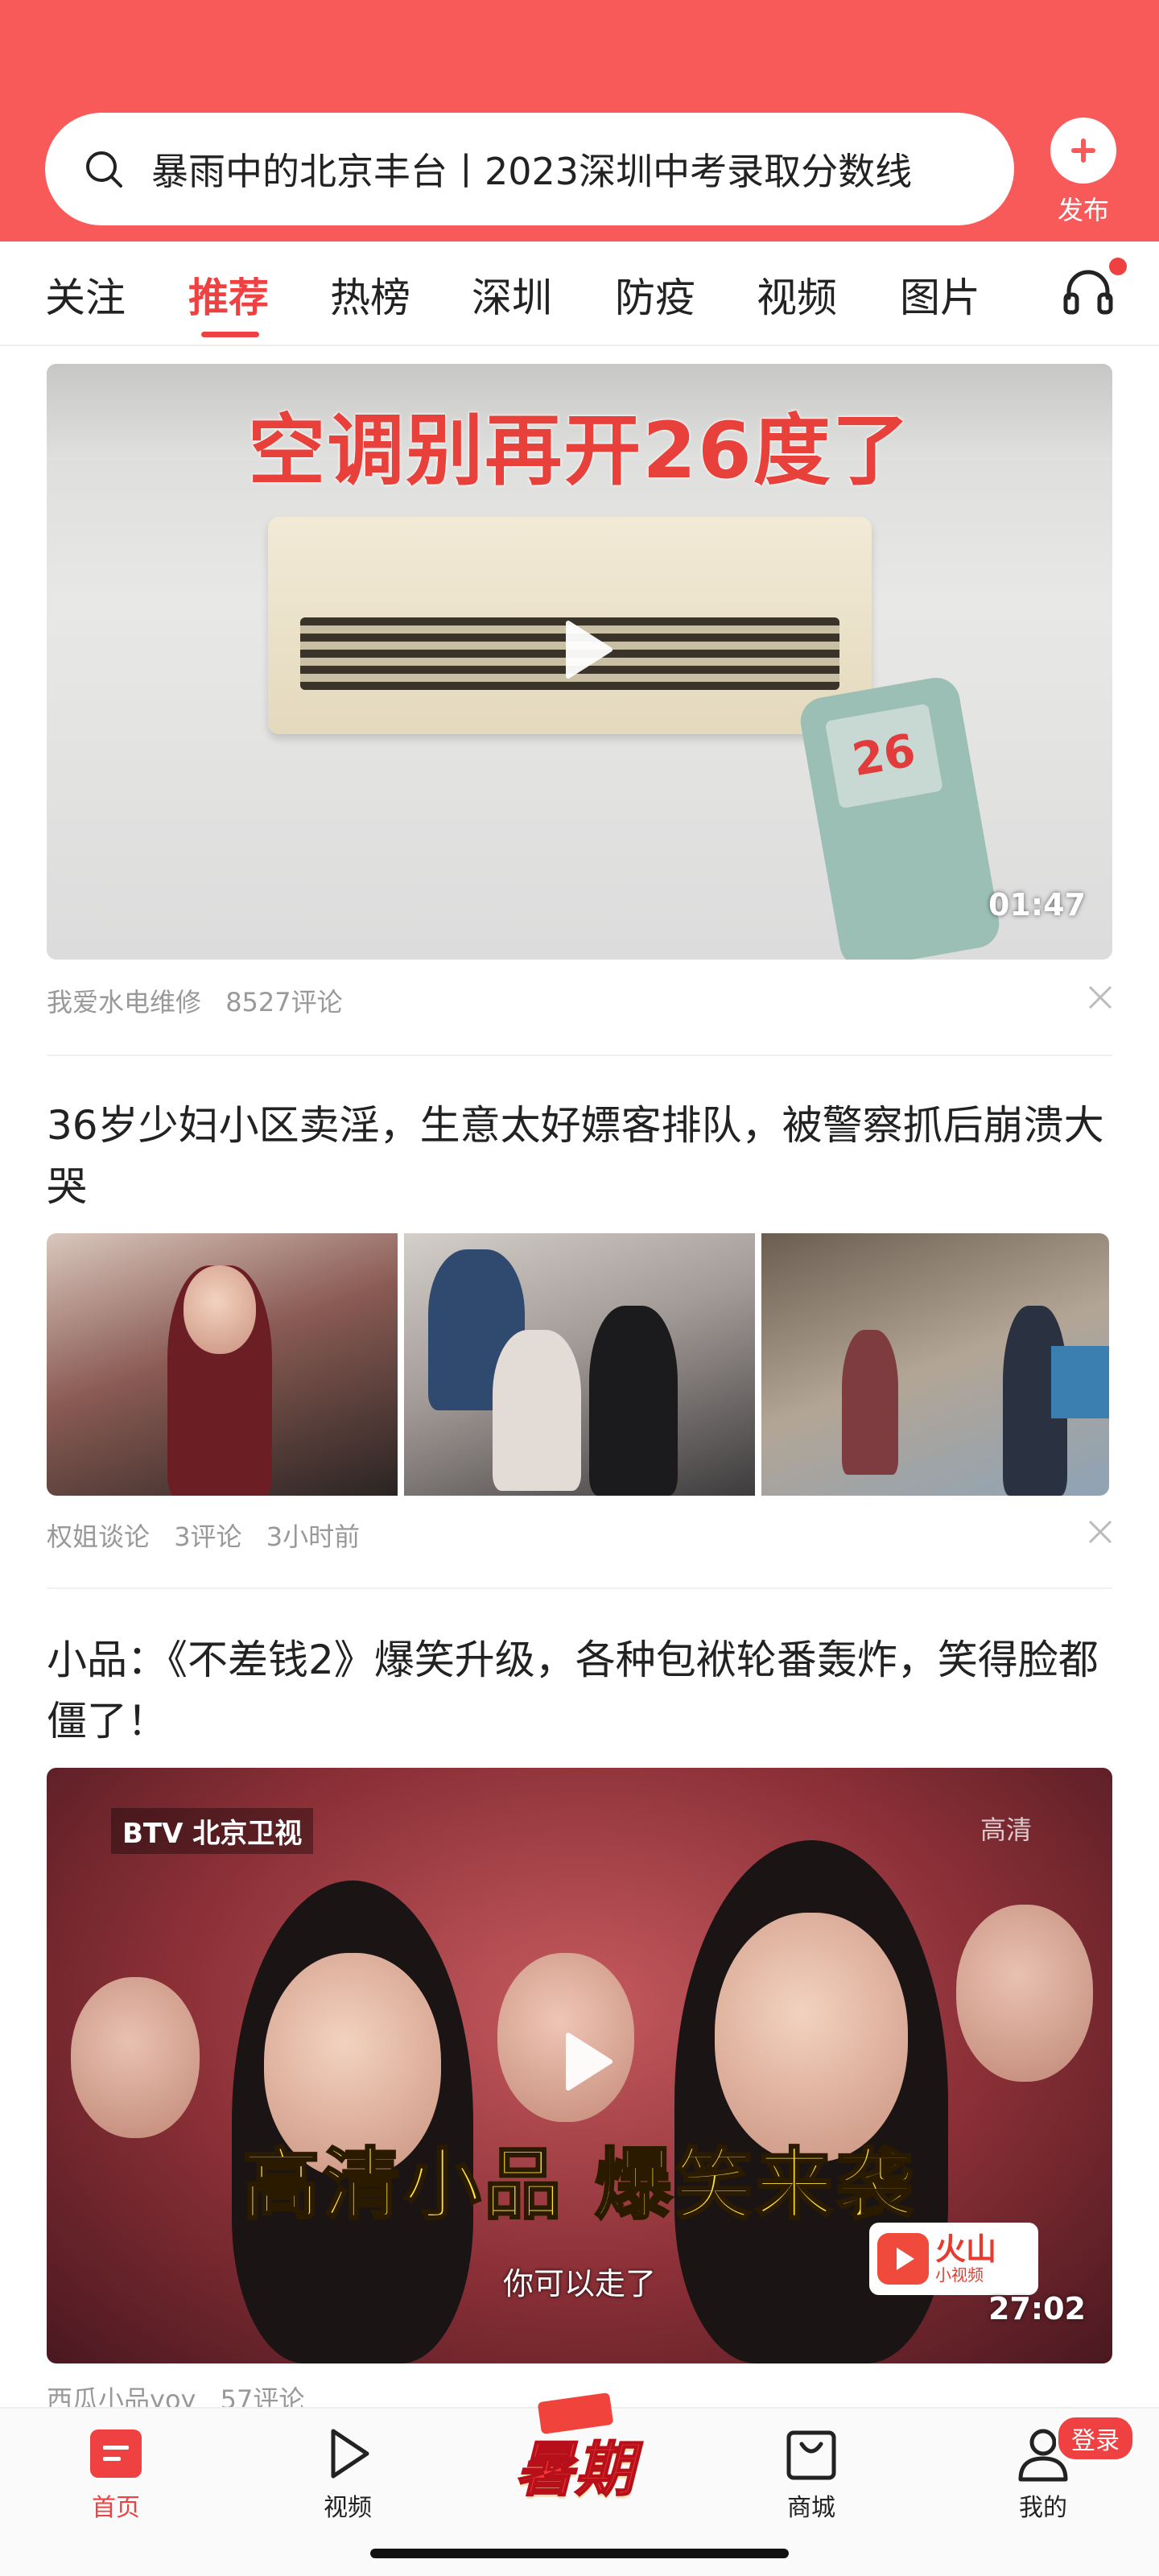 The height and width of the screenshot is (2576, 1159). What do you see at coordinates (228, 295) in the screenshot?
I see `tab-recommend: 推荐` at bounding box center [228, 295].